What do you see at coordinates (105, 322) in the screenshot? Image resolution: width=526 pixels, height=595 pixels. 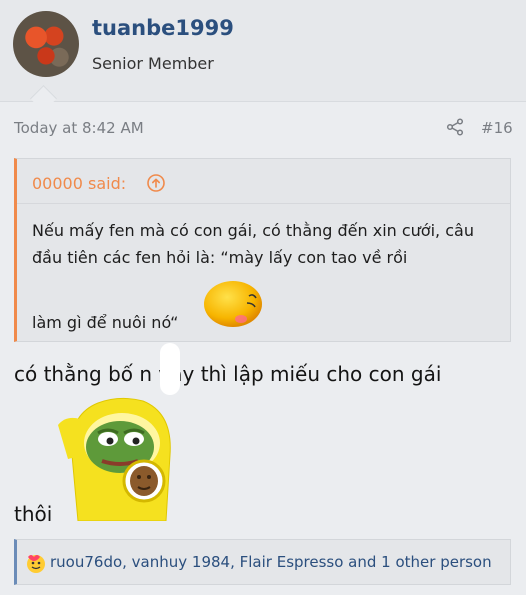 I see `quote-text-last-line: làm gì để nuôi nó“` at bounding box center [105, 322].